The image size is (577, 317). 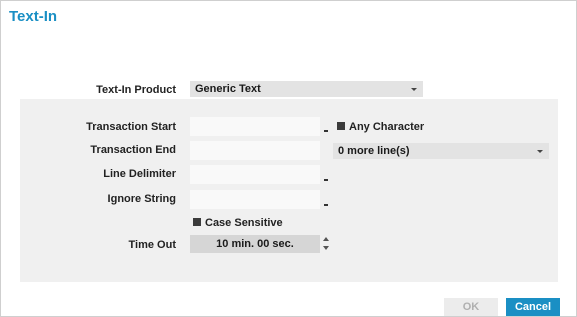 What do you see at coordinates (139, 174) in the screenshot?
I see `line-delimiter-label: Line Delimiter` at bounding box center [139, 174].